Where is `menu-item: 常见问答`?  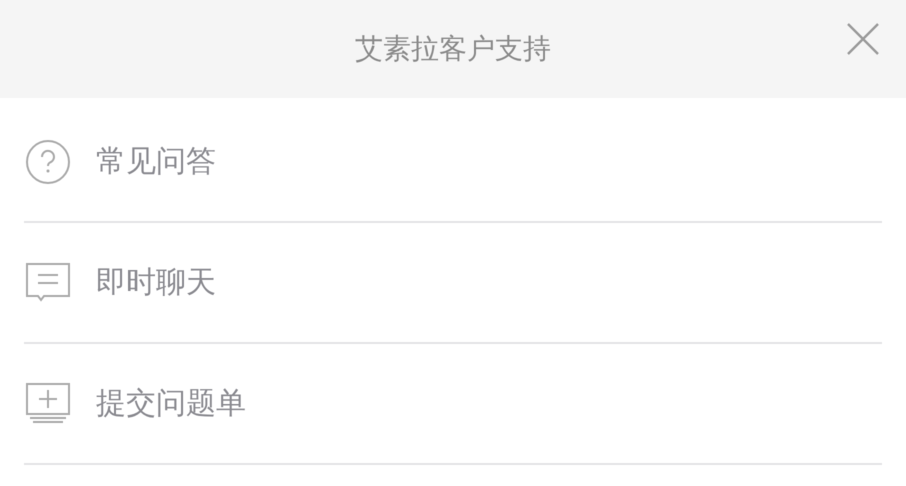 menu-item: 常见问答 is located at coordinates (156, 161).